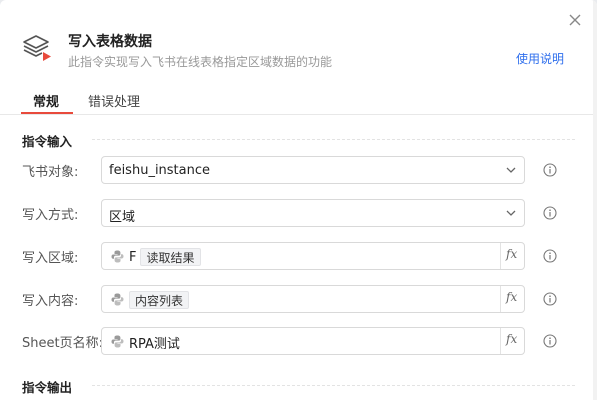 This screenshot has height=400, width=597. I want to click on dialog-subtitle: 此指令实现写入飞书在线表格指定区域数据的功能, so click(200, 62).